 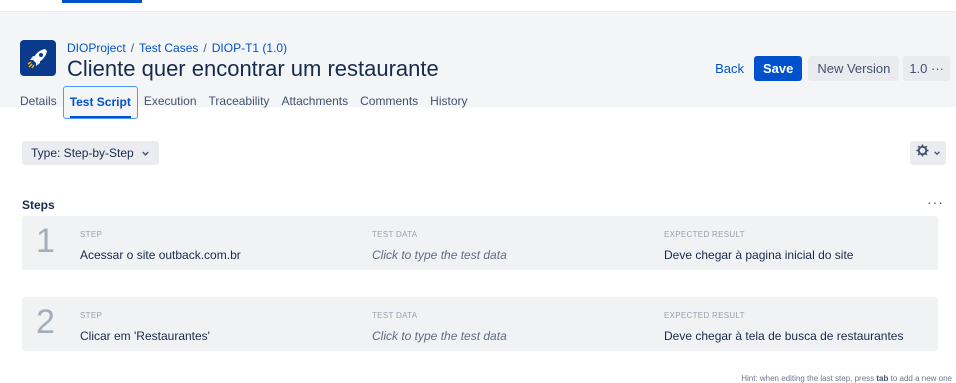 What do you see at coordinates (160, 255) in the screenshot?
I see `step-description: Acessar o site outback.com.br` at bounding box center [160, 255].